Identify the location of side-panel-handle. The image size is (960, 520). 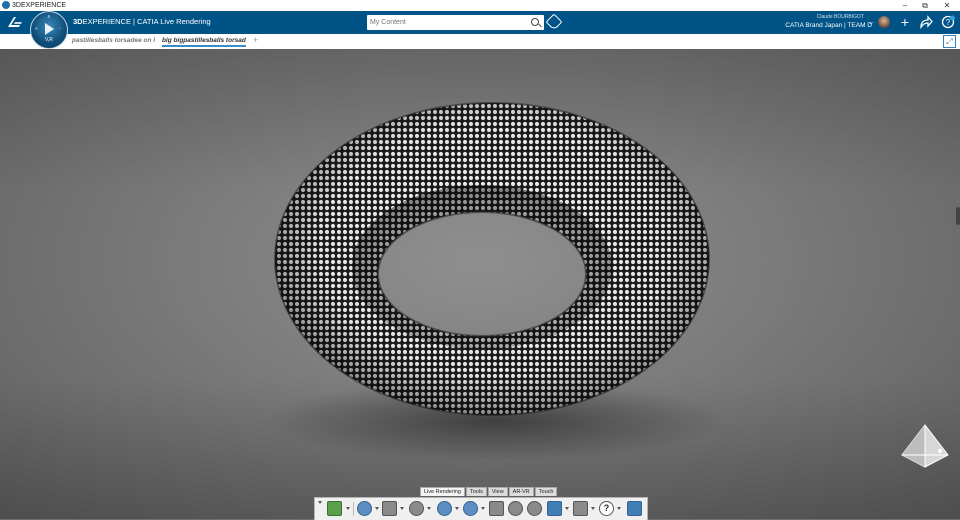
(958, 216).